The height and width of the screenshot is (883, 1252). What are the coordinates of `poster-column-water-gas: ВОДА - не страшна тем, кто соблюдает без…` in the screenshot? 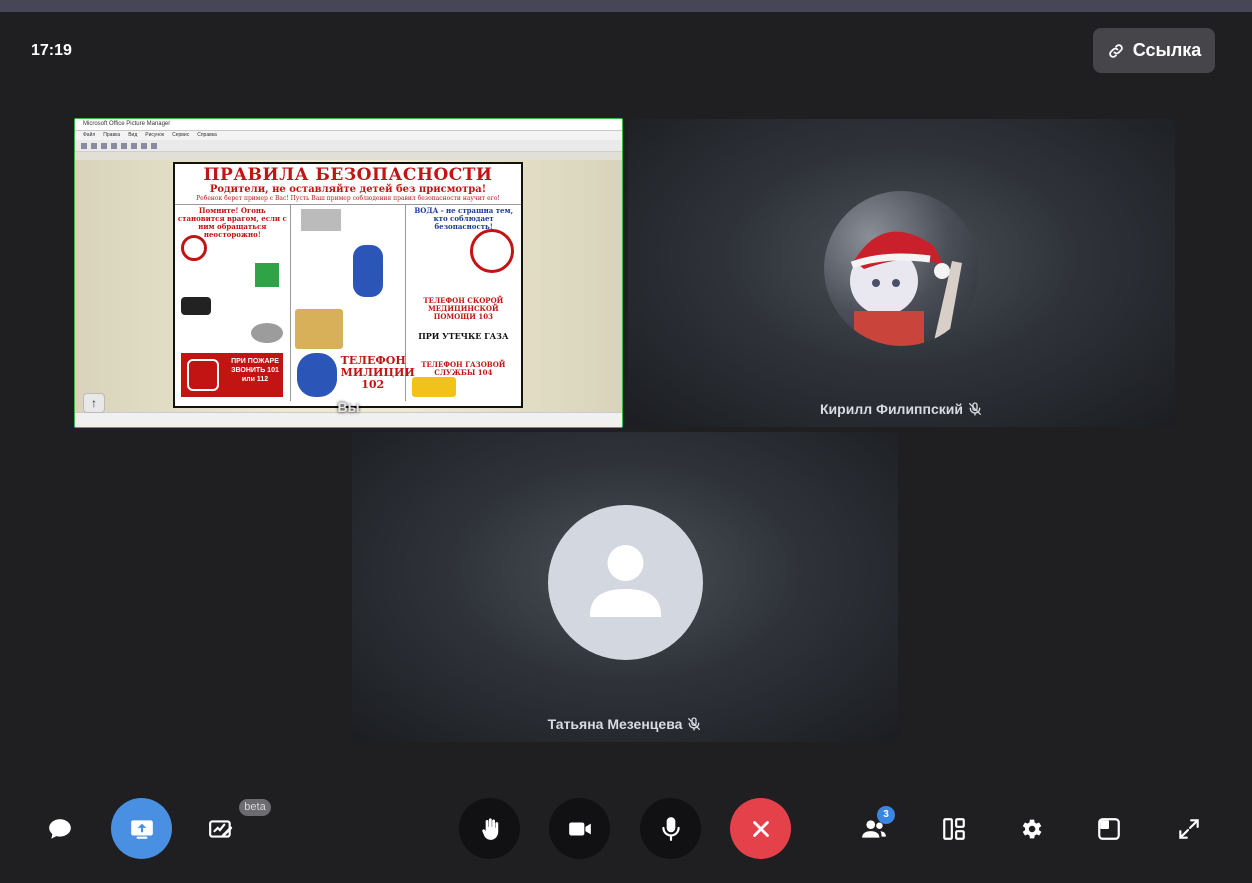 It's located at (463, 303).